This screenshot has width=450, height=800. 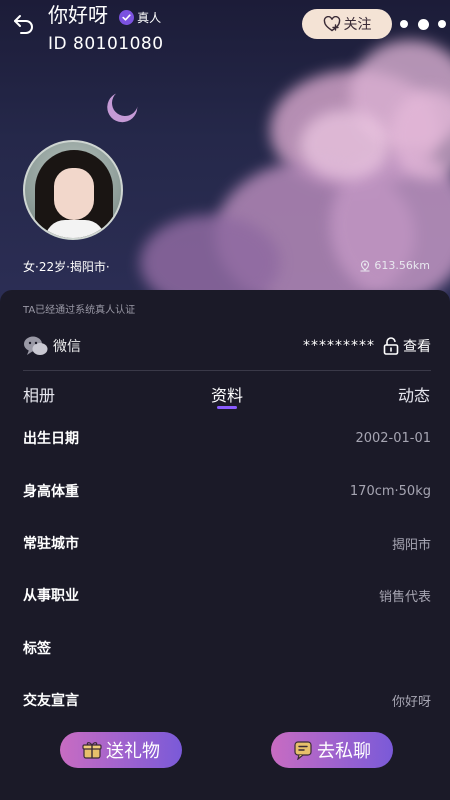 What do you see at coordinates (37, 649) in the screenshot?
I see `info-label: 标签` at bounding box center [37, 649].